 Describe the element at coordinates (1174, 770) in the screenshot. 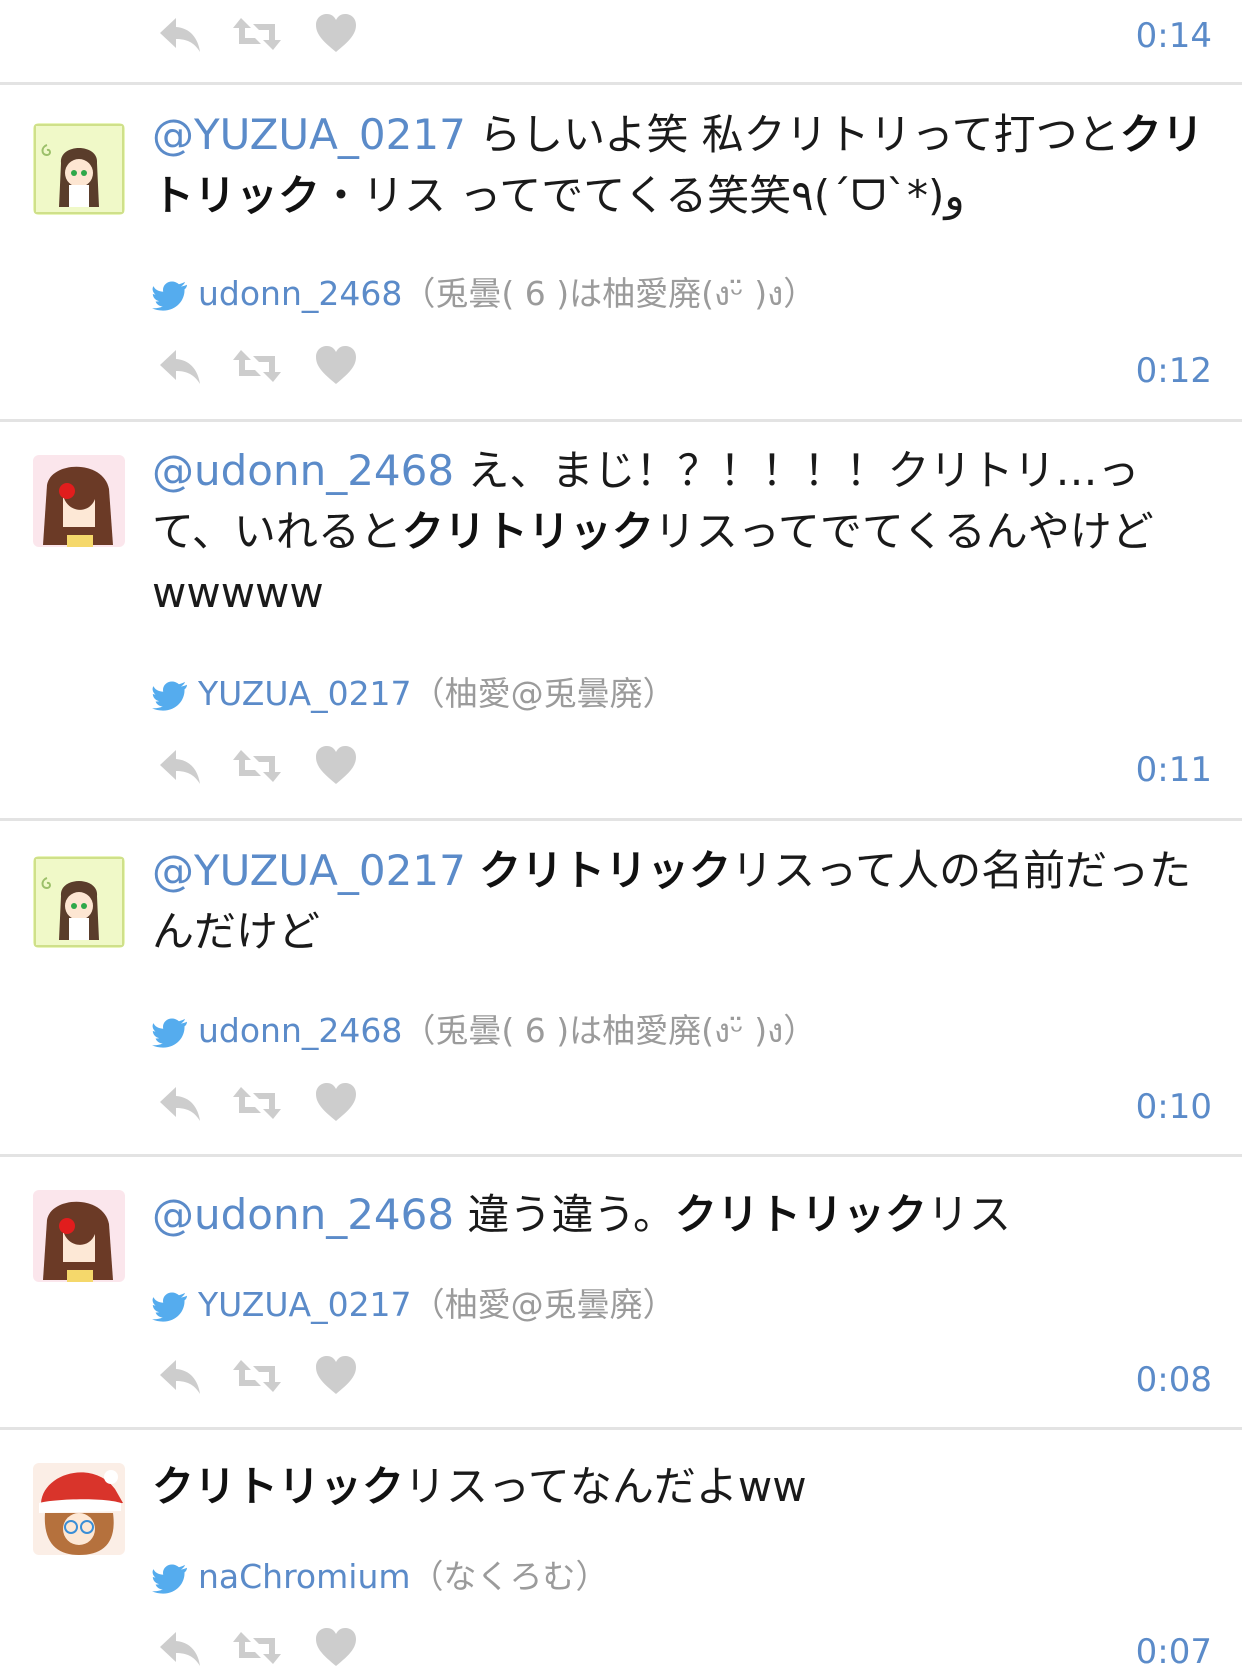

I see `tweet-timestamp: 0:11` at that location.